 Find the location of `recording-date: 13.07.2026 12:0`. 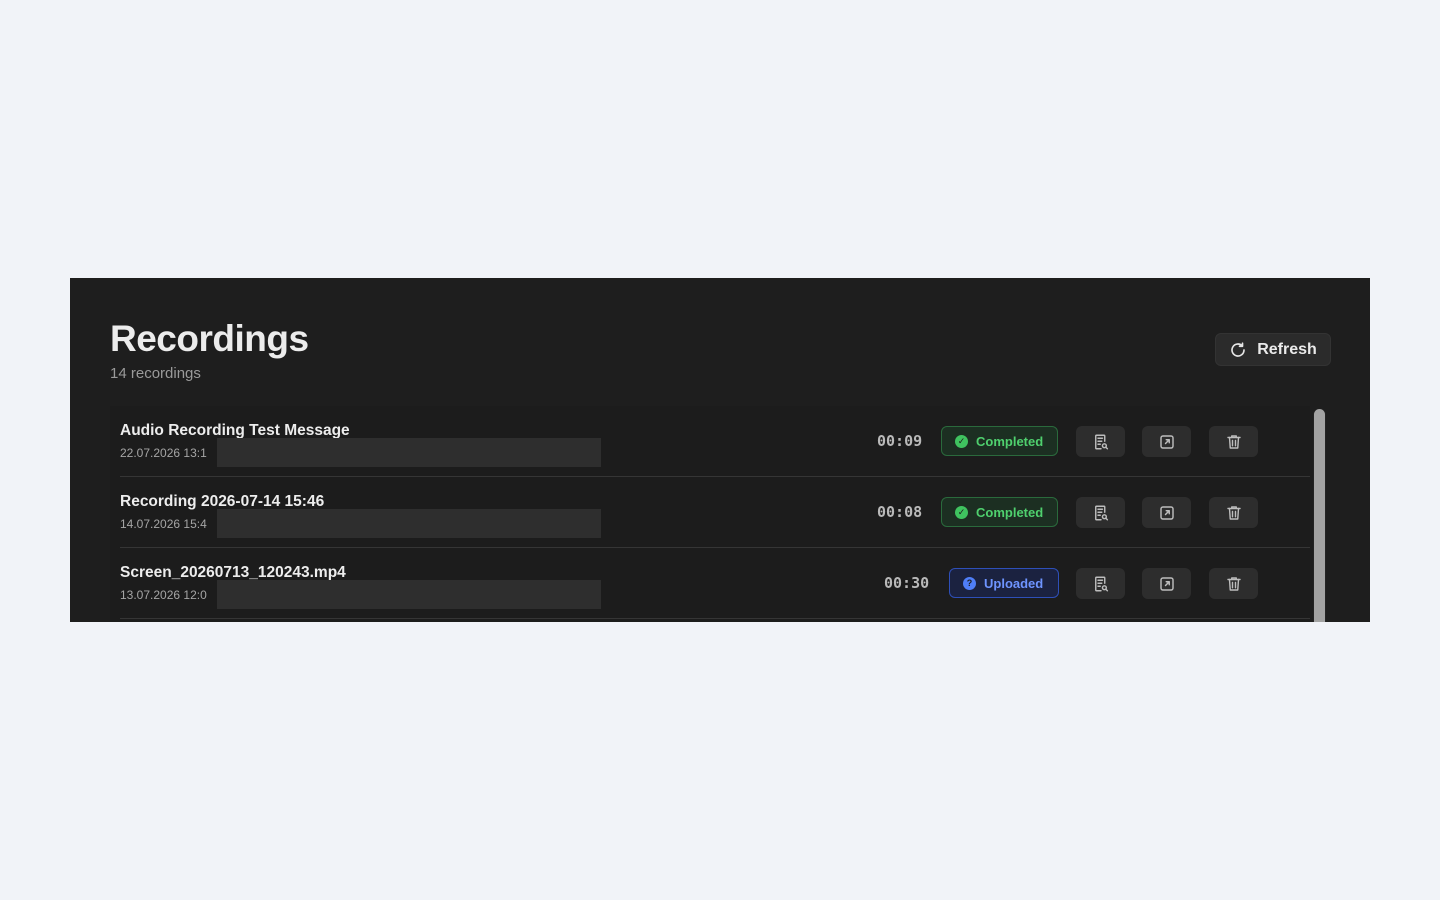

recording-date: 13.07.2026 12:0 is located at coordinates (163, 595).